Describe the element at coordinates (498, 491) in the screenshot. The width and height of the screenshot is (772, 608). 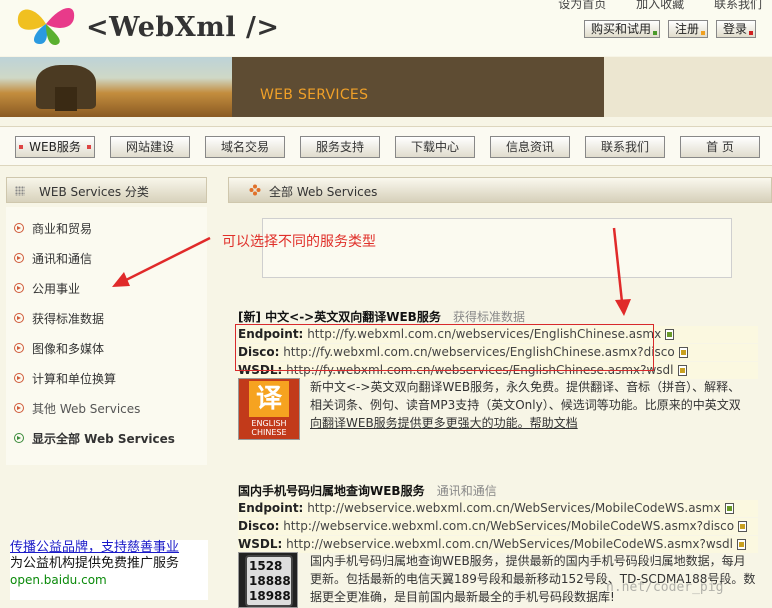
I see `service-title-row: 国内手机号码归属地查询WEB服务 通讯和通信` at that location.